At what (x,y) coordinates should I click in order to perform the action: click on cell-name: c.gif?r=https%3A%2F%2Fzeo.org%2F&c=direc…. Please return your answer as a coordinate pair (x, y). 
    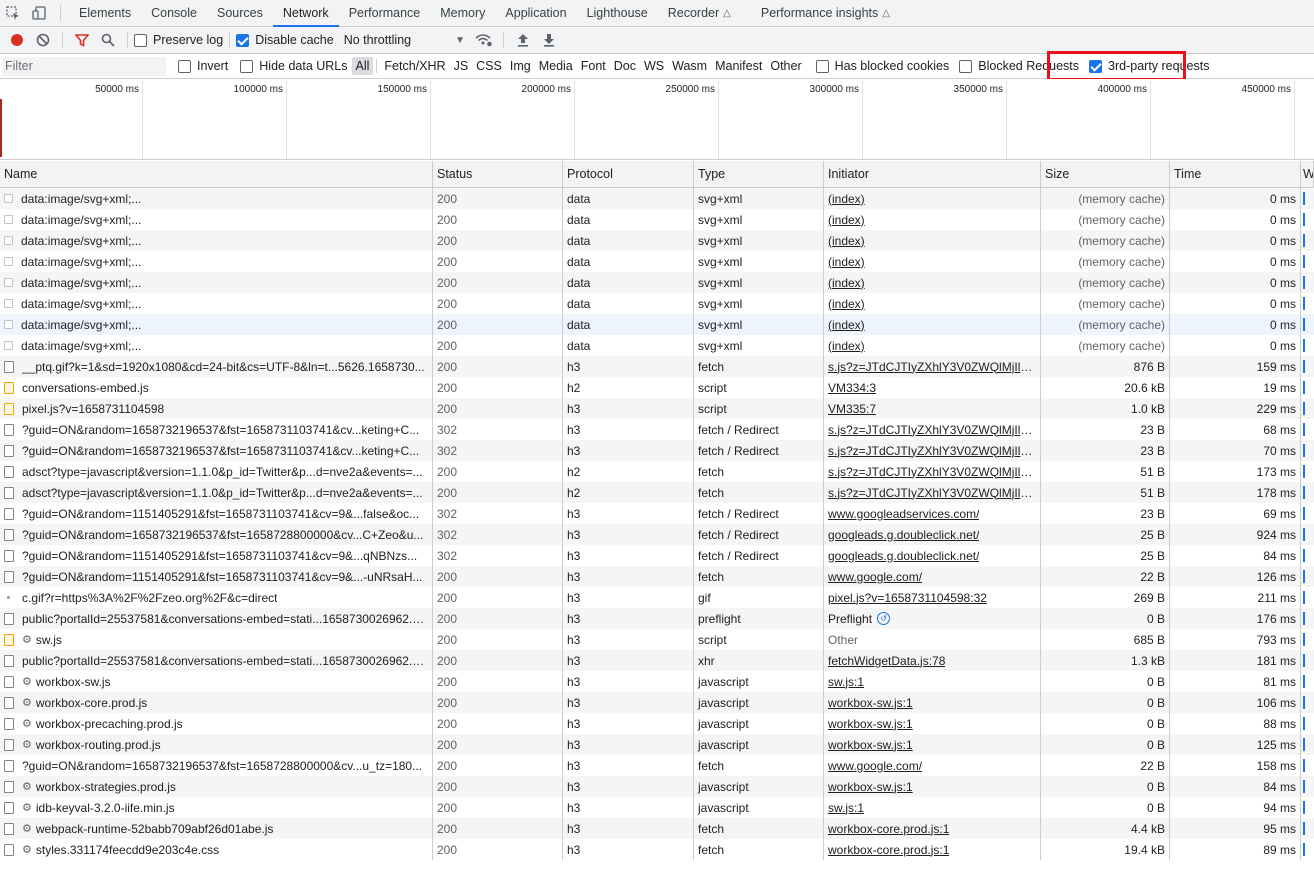
    Looking at the image, I should click on (216, 597).